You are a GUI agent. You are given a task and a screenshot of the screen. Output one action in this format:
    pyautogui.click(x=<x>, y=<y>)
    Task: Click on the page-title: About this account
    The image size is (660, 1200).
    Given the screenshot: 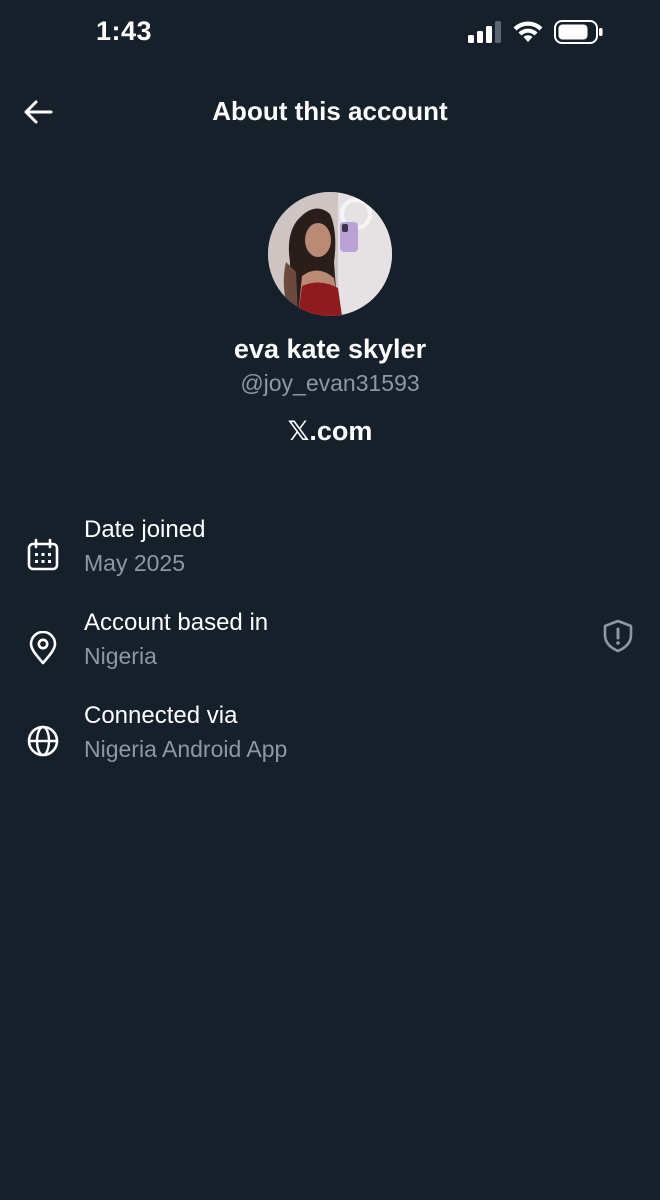 What is the action you would take?
    pyautogui.click(x=330, y=111)
    